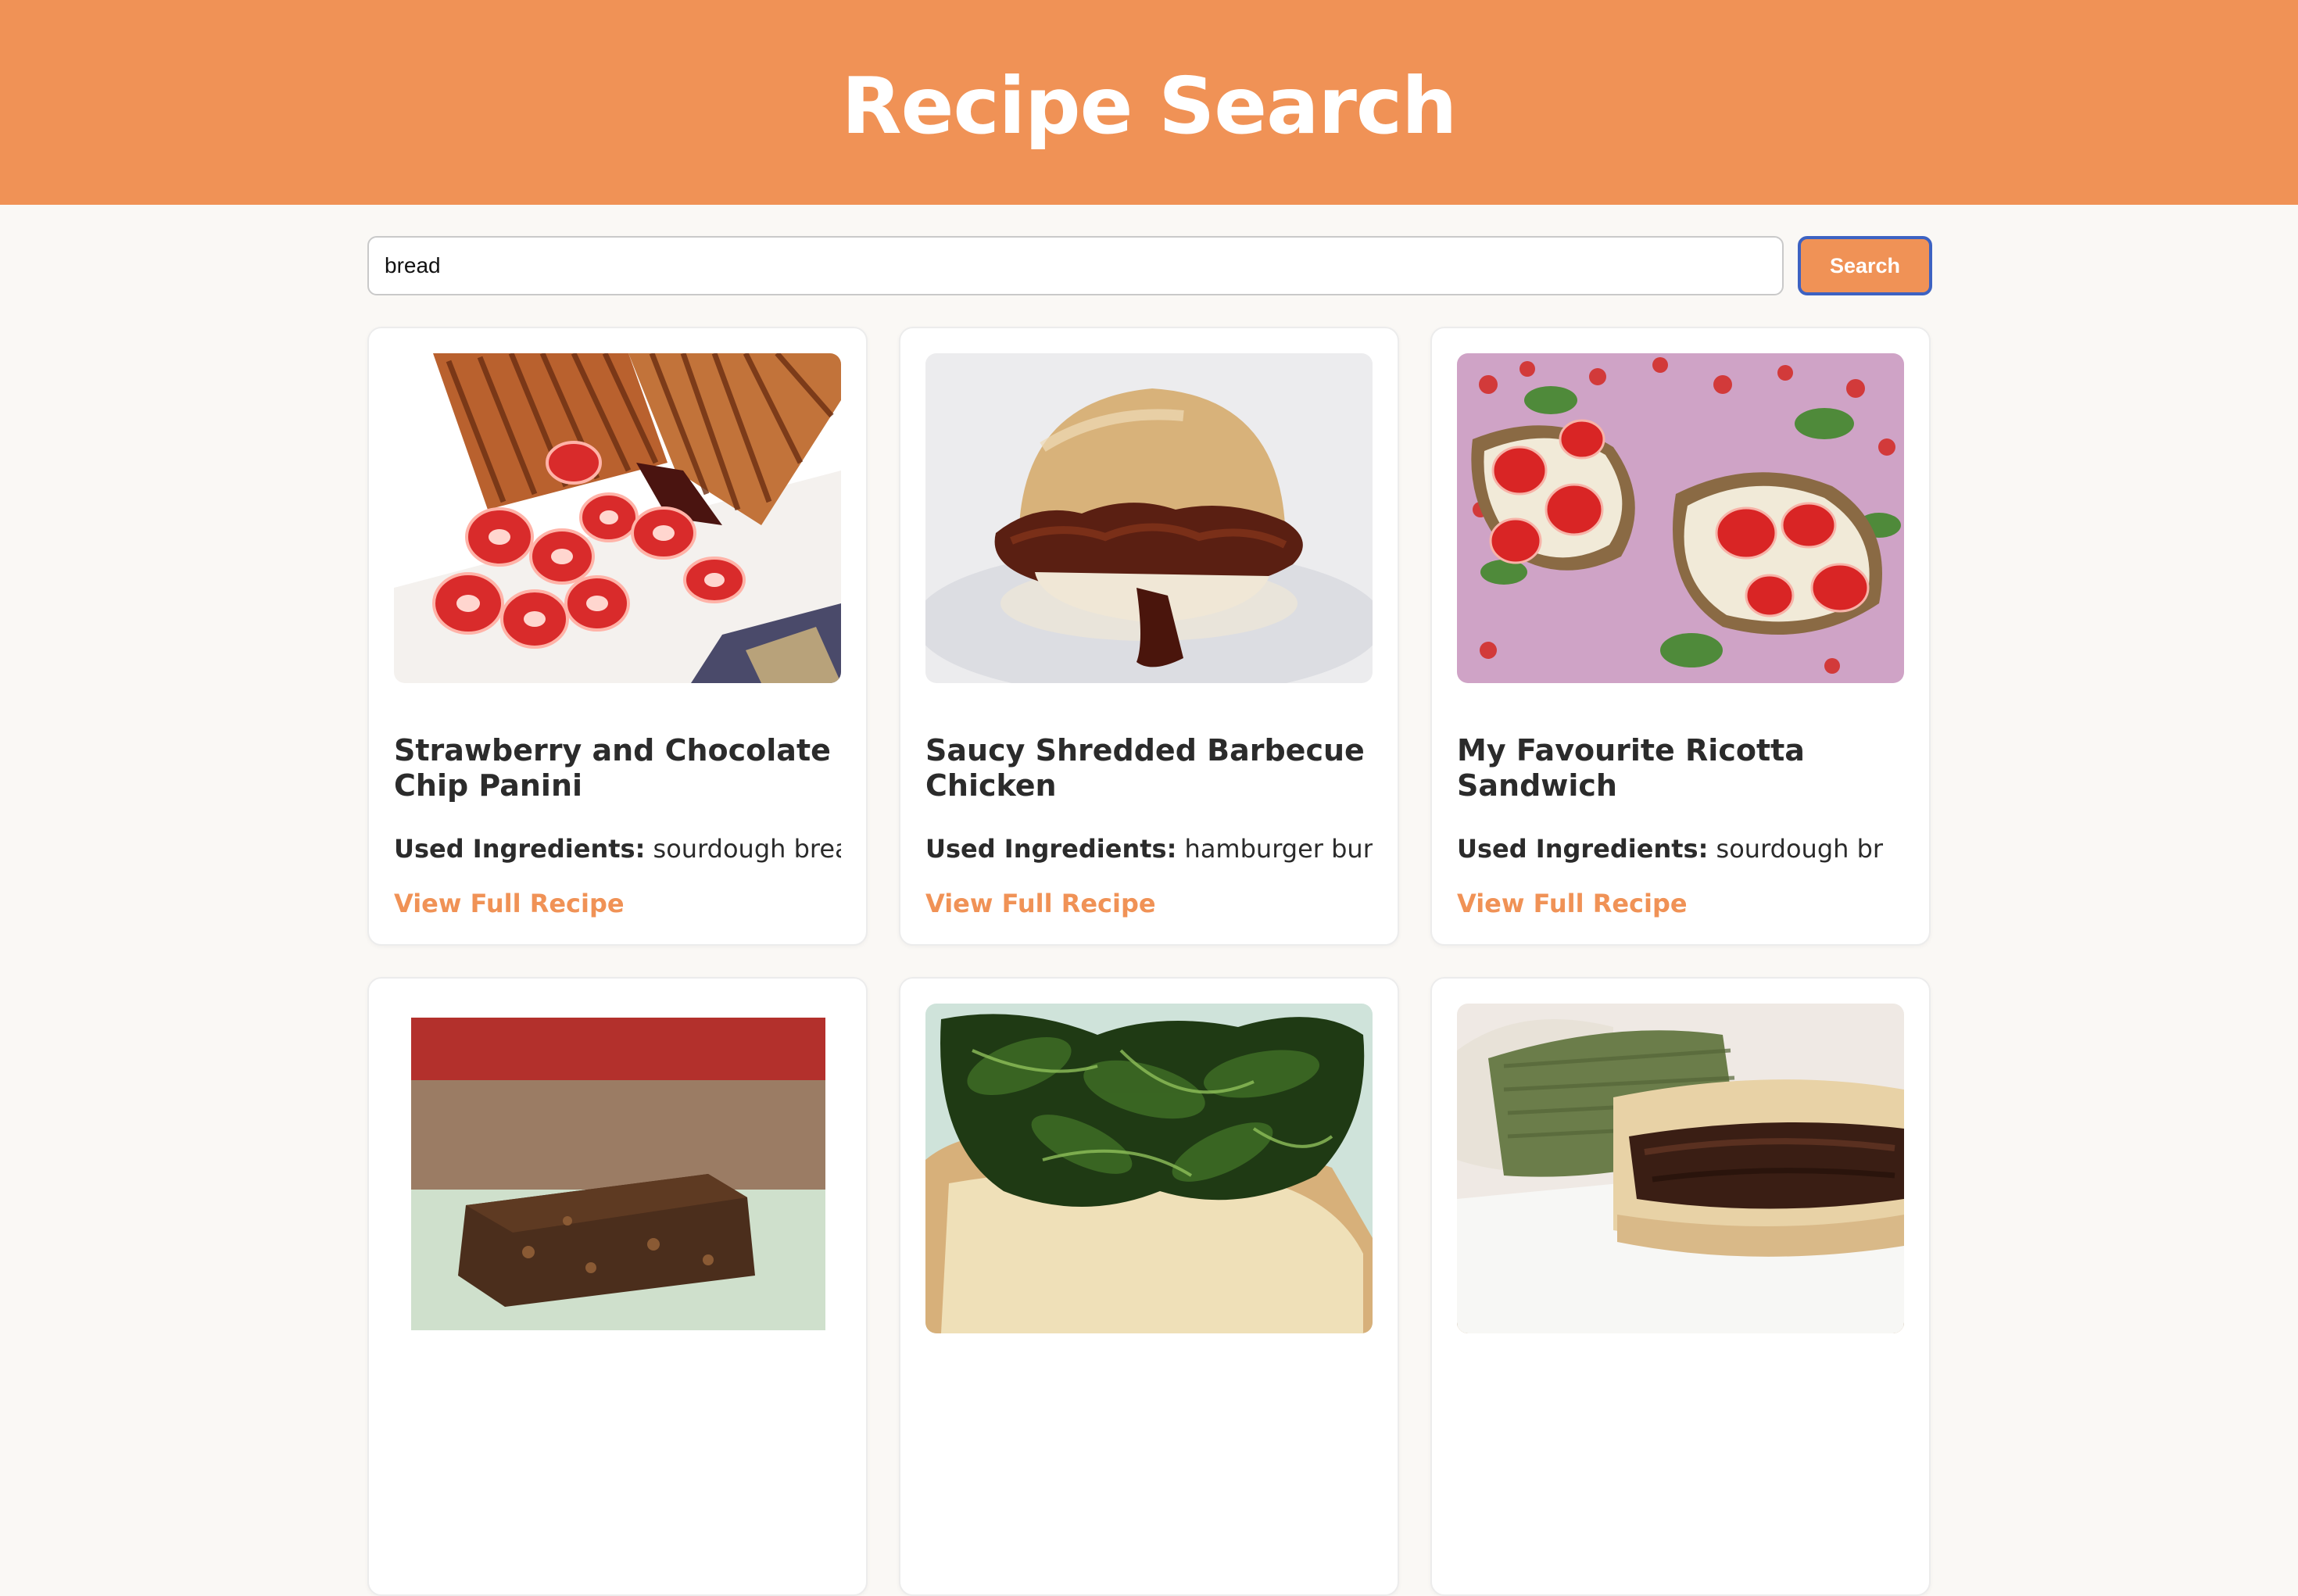 Image resolution: width=2298 pixels, height=1596 pixels. I want to click on bbq-sandwich-photo, so click(1149, 518).